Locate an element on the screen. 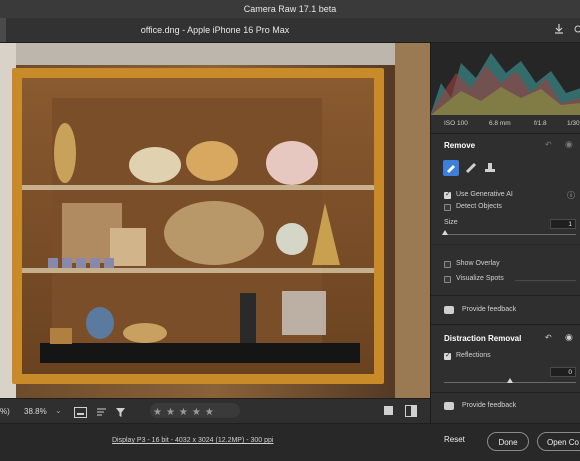 The height and width of the screenshot is (461, 580). app-title-bar: Camera Raw 17.1 beta is located at coordinates (290, 9).